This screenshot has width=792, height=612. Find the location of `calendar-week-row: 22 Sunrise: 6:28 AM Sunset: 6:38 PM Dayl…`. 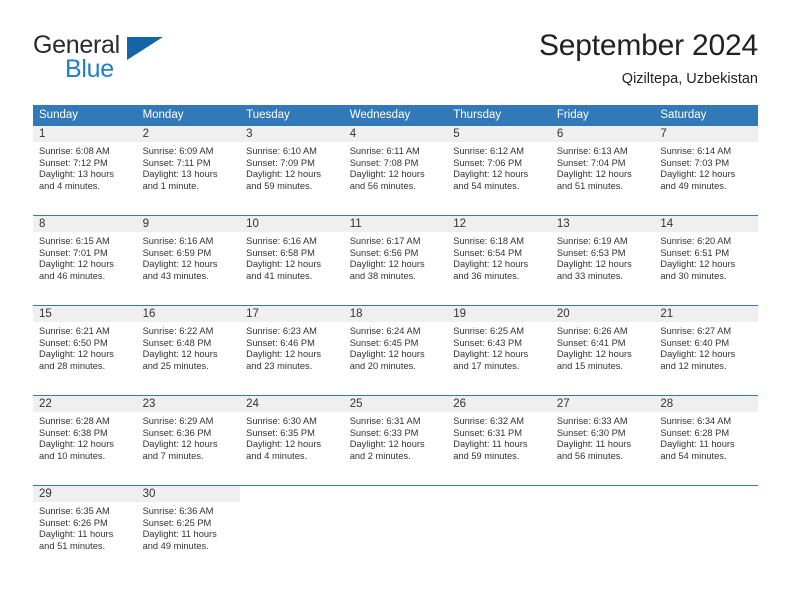

calendar-week-row: 22 Sunrise: 6:28 AM Sunset: 6:38 PM Dayl… is located at coordinates (395, 440).